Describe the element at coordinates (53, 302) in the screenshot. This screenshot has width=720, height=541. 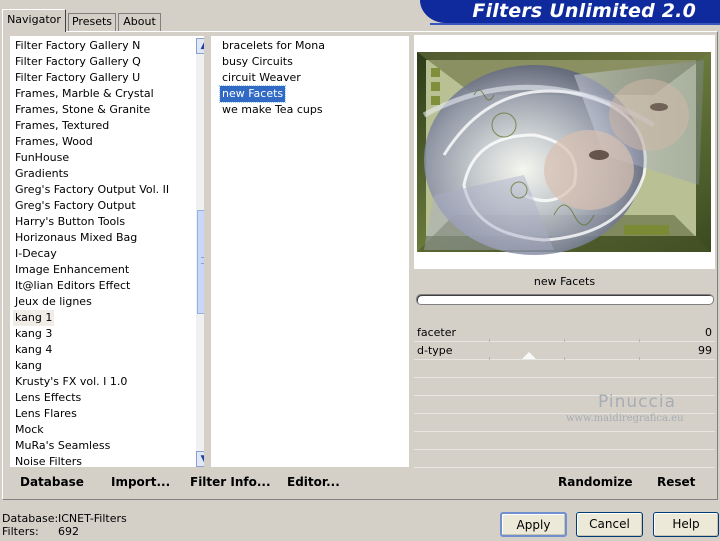
I see `category-item: Jeux de lignes` at that location.